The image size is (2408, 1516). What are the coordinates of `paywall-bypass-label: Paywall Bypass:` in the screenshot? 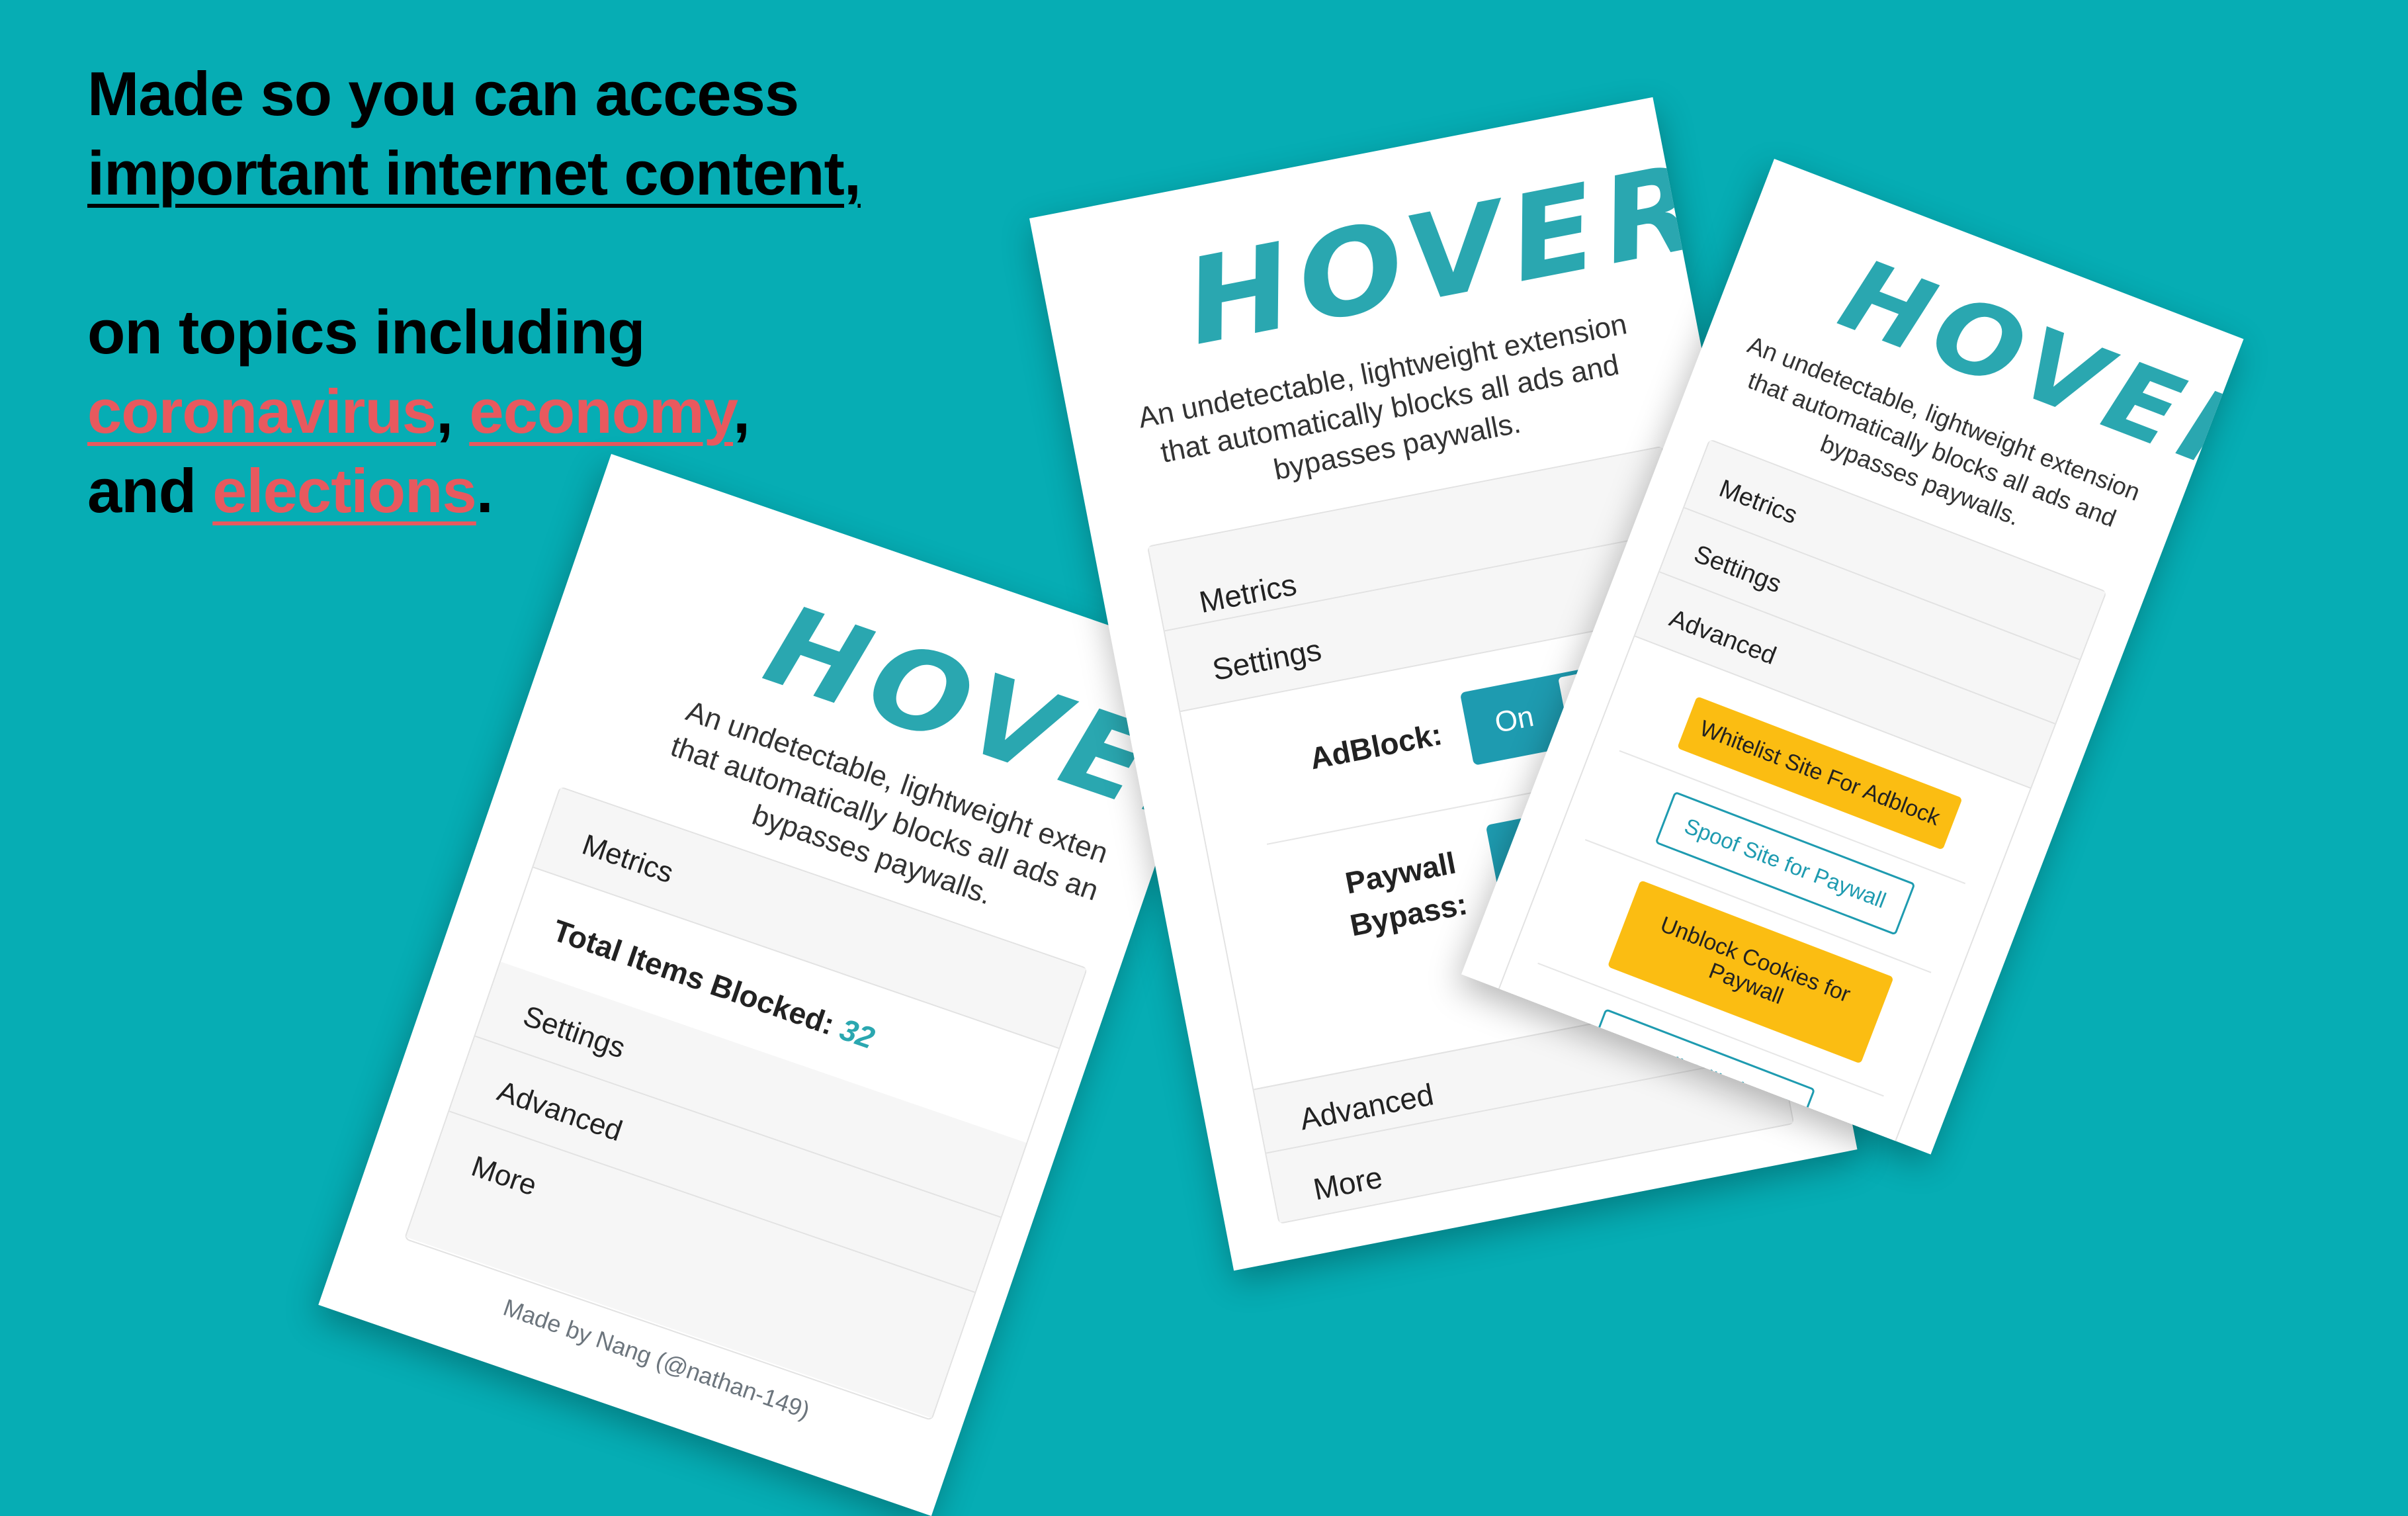 It's located at (1404, 894).